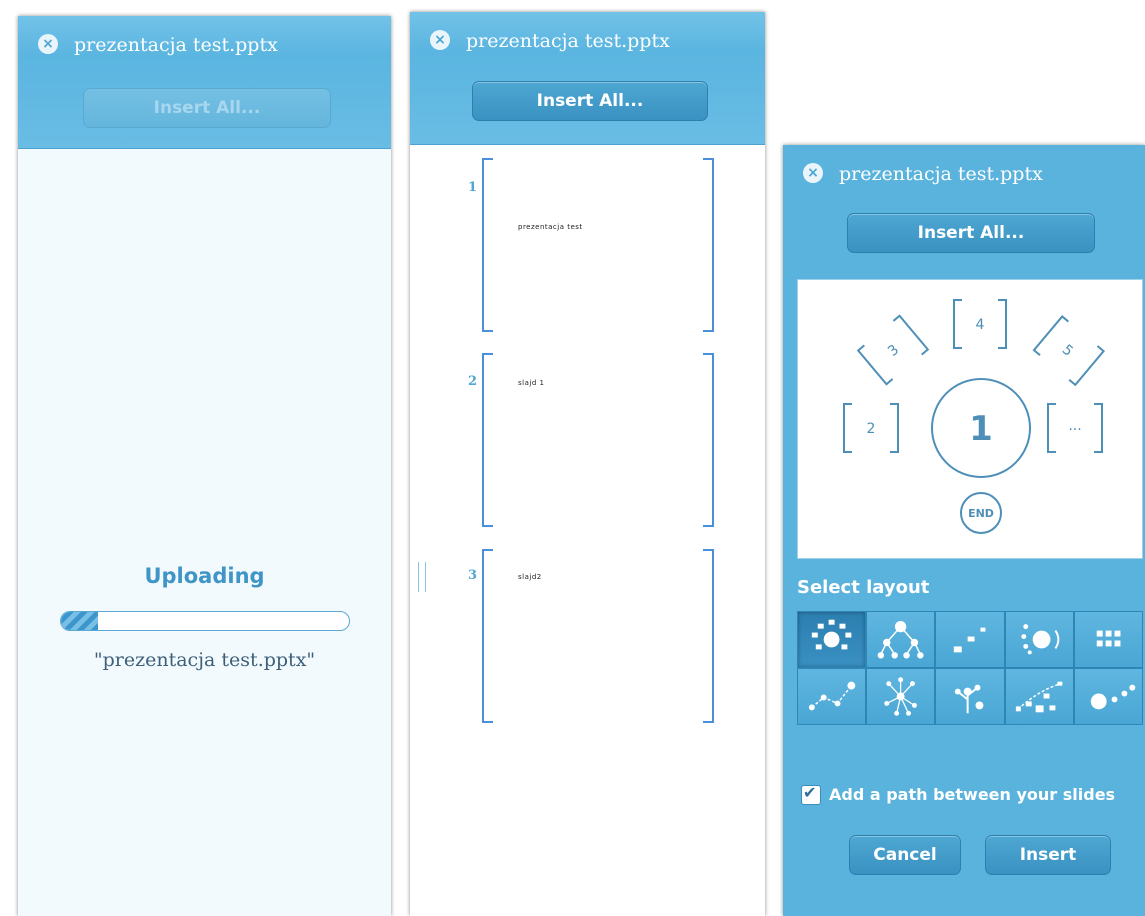  Describe the element at coordinates (80, 621) in the screenshot. I see `progress-fill` at that location.